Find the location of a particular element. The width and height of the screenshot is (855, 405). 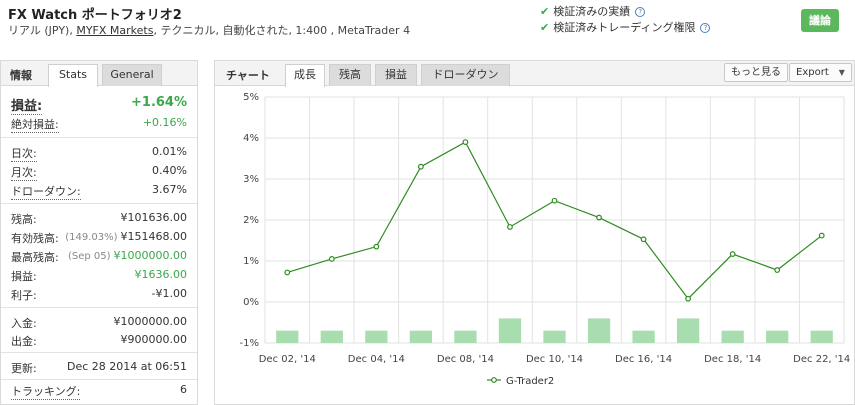

chart-section-label: チャート is located at coordinates (248, 75).